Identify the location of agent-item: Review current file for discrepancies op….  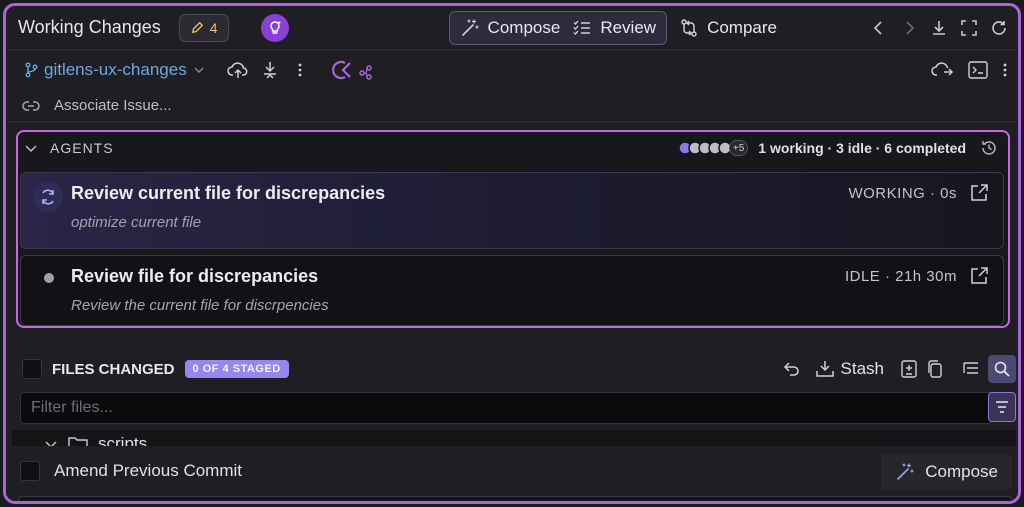
(512, 210).